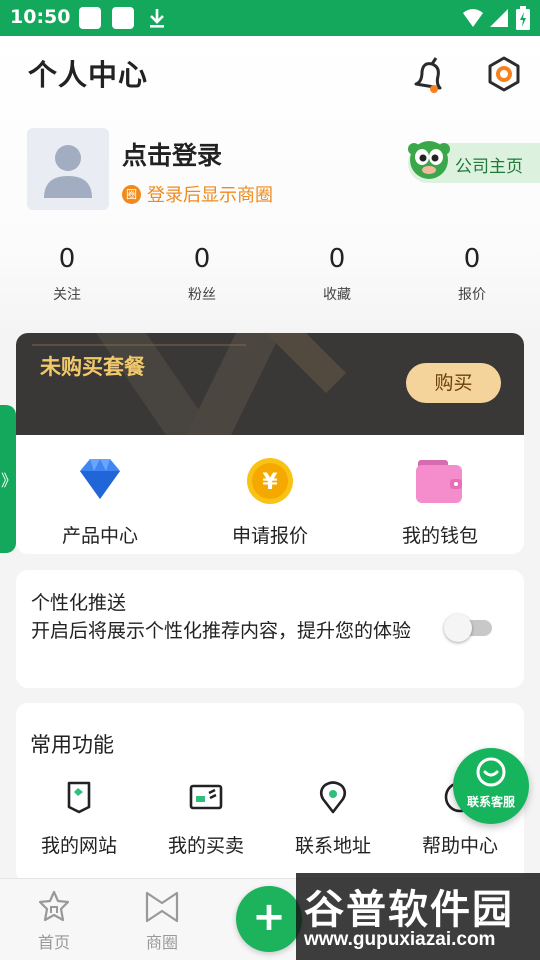 This screenshot has width=540, height=960. What do you see at coordinates (157, 18) in the screenshot?
I see `download-icon` at bounding box center [157, 18].